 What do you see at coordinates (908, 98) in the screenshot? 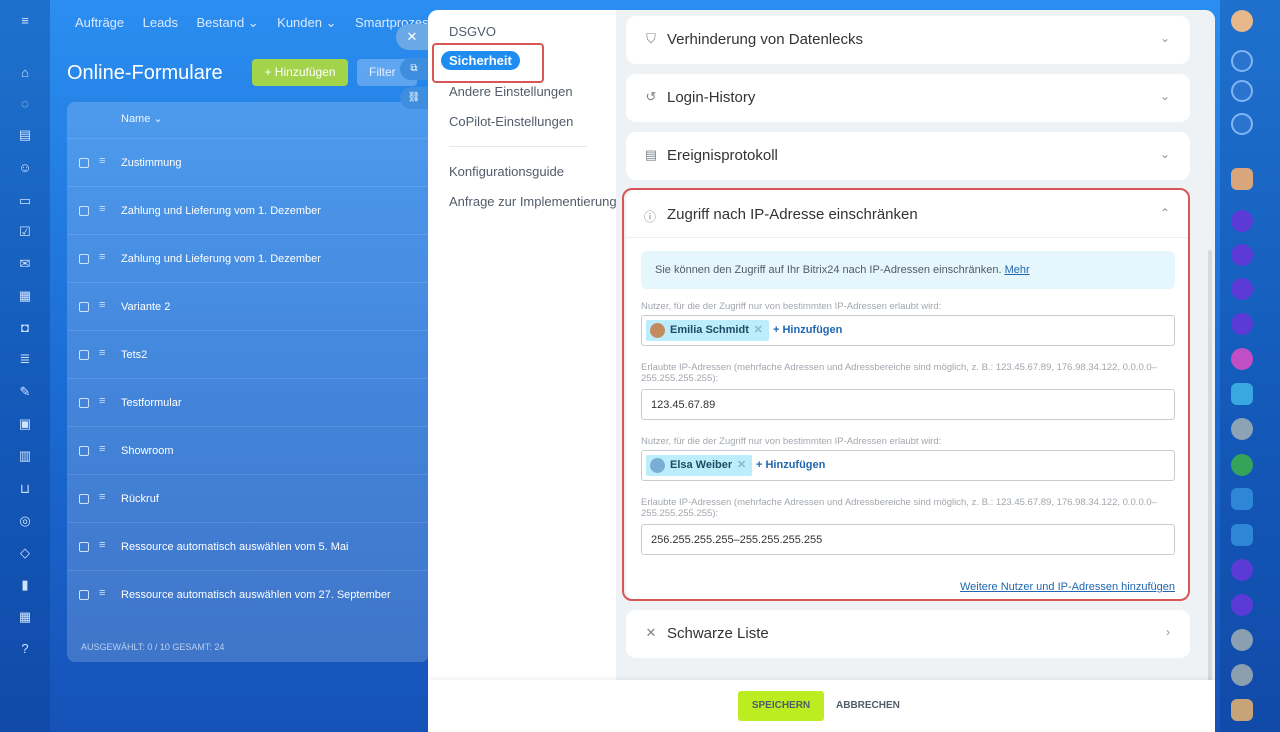
I see `section-login-history: ↺ Login-History ⌄` at bounding box center [908, 98].